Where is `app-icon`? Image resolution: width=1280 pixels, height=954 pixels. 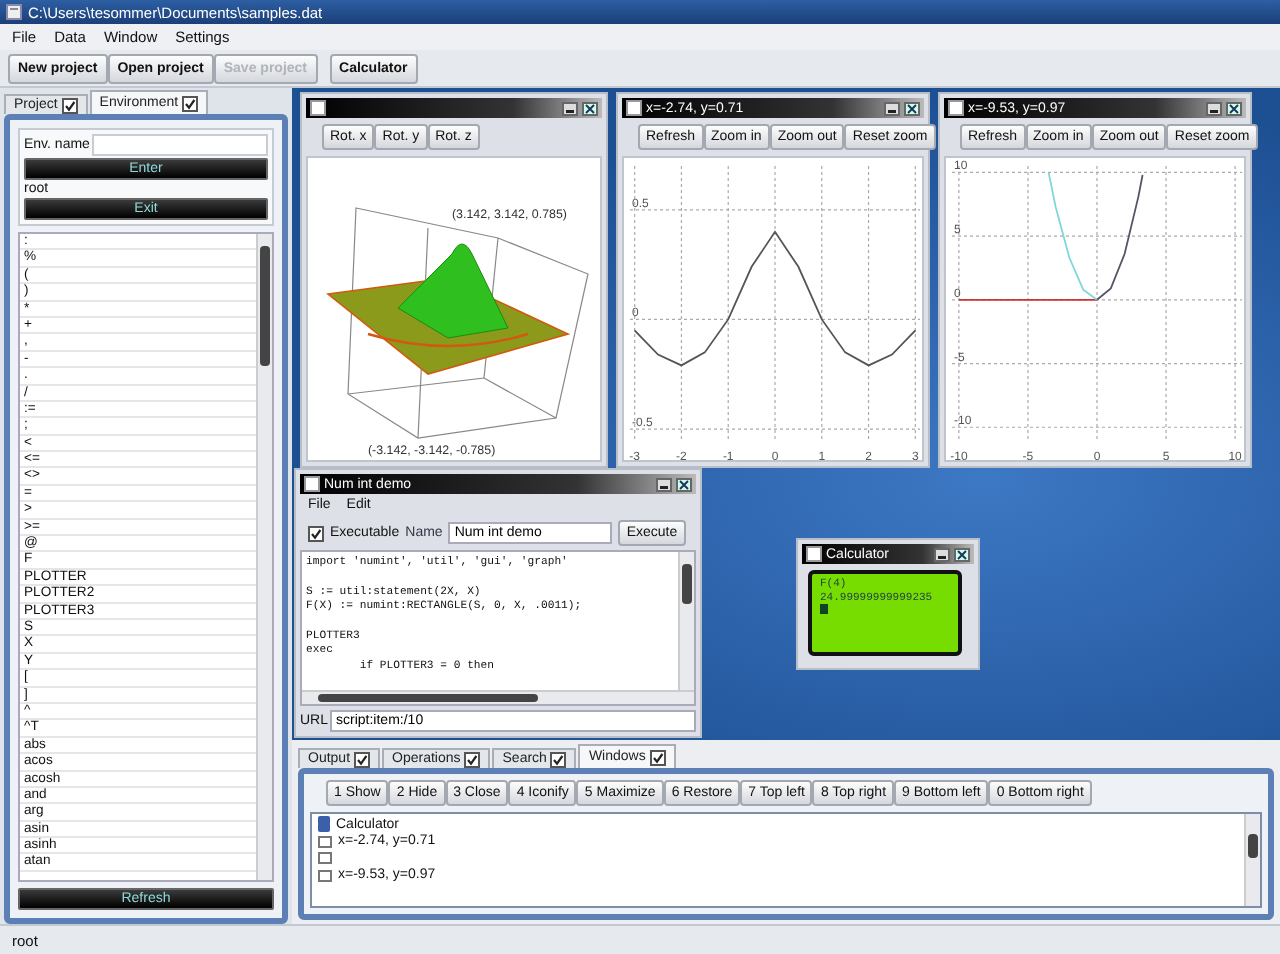 app-icon is located at coordinates (14, 12).